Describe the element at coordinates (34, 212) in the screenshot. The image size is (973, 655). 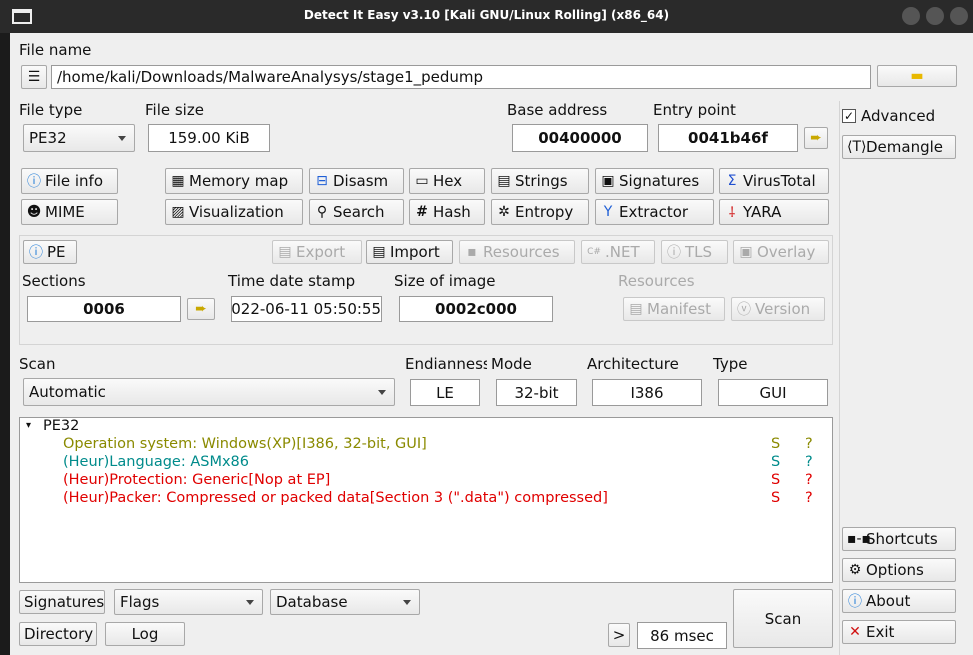
I see `mime-icon: ☻` at that location.